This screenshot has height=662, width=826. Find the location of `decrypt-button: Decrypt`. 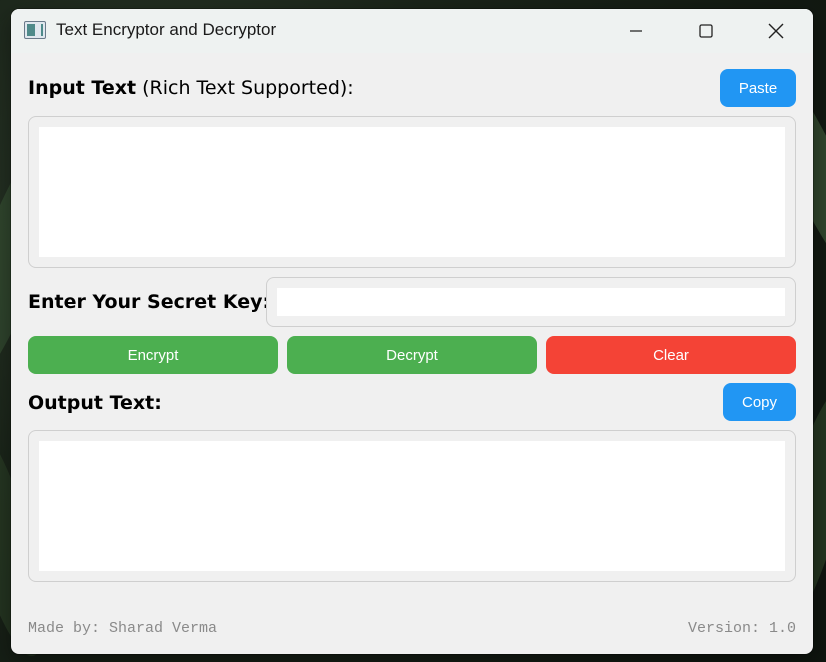

decrypt-button: Decrypt is located at coordinates (412, 355).